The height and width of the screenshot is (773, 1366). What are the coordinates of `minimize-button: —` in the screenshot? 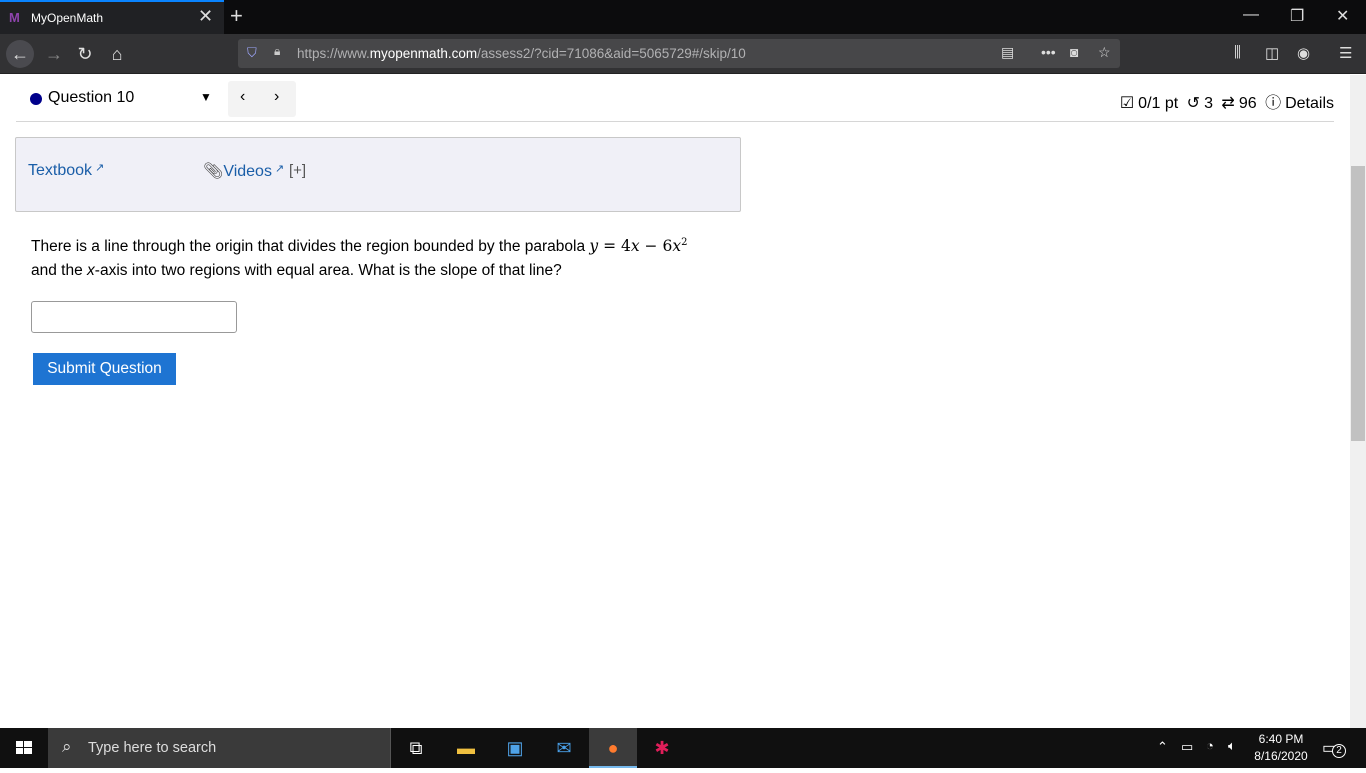 It's located at (1251, 15).